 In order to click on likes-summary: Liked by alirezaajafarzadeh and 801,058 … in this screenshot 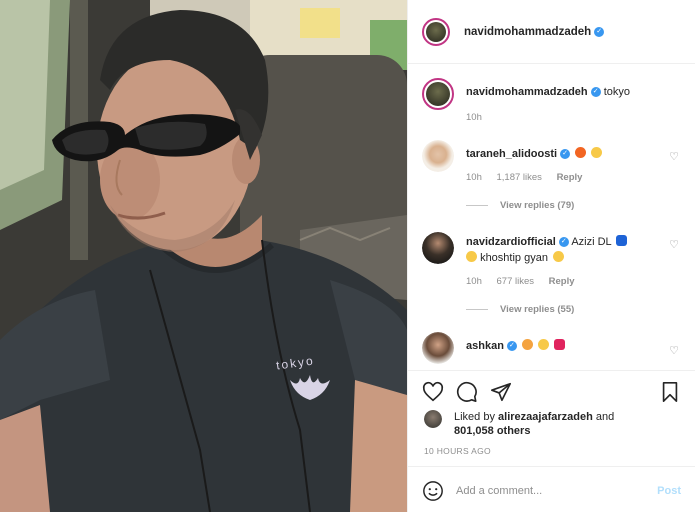, I will do `click(552, 424)`.